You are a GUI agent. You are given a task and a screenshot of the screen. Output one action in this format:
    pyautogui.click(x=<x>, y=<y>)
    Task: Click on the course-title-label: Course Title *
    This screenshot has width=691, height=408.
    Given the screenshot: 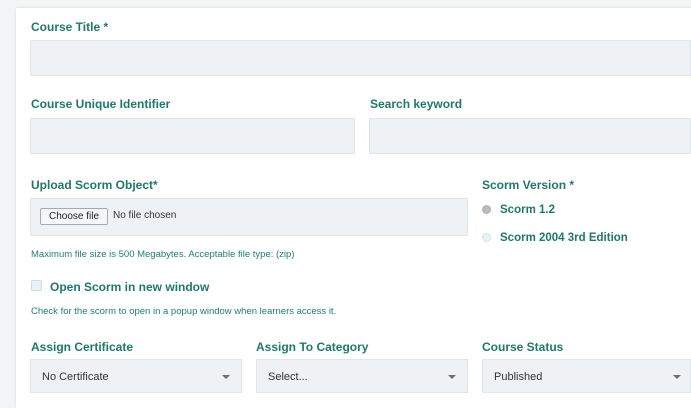 What is the action you would take?
    pyautogui.click(x=70, y=27)
    